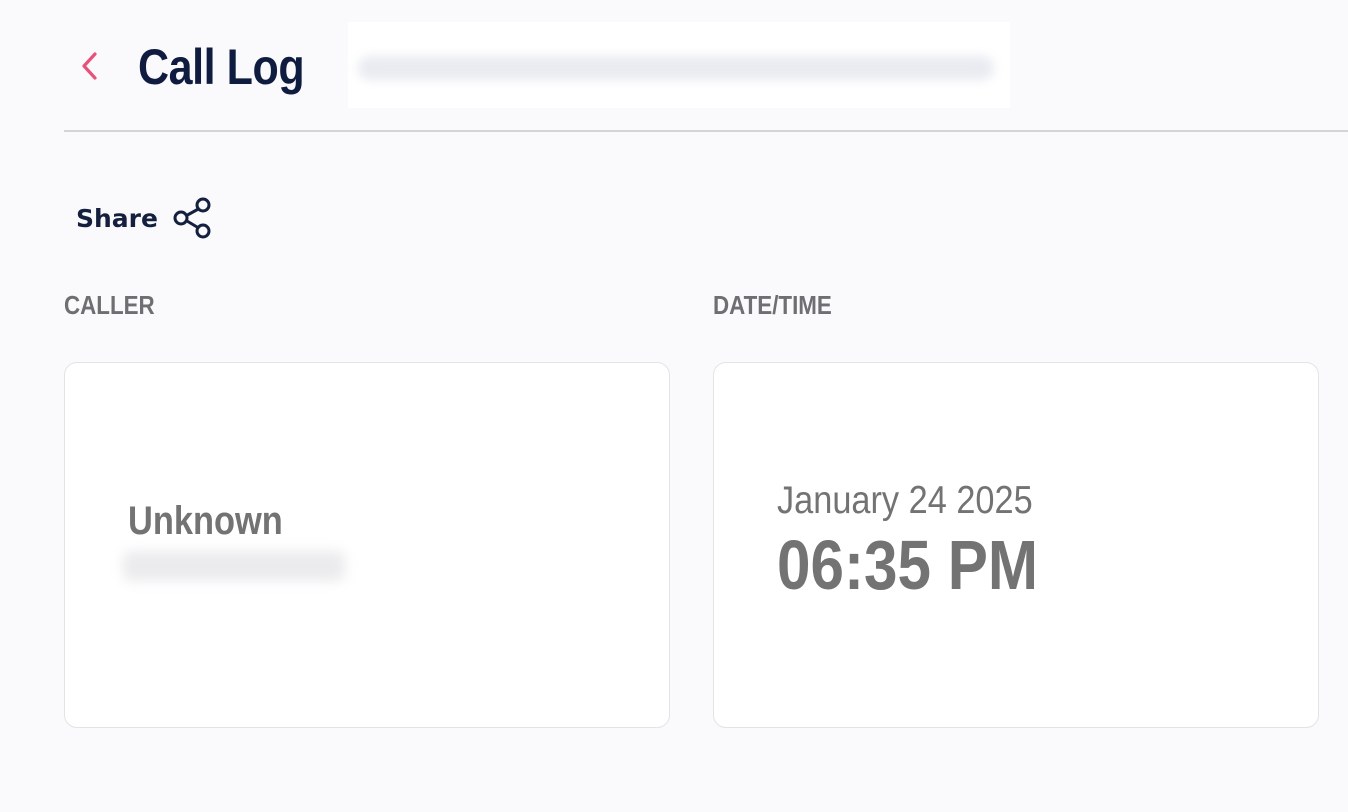 The height and width of the screenshot is (812, 1348). What do you see at coordinates (221, 67) in the screenshot?
I see `page-title: Call Log` at bounding box center [221, 67].